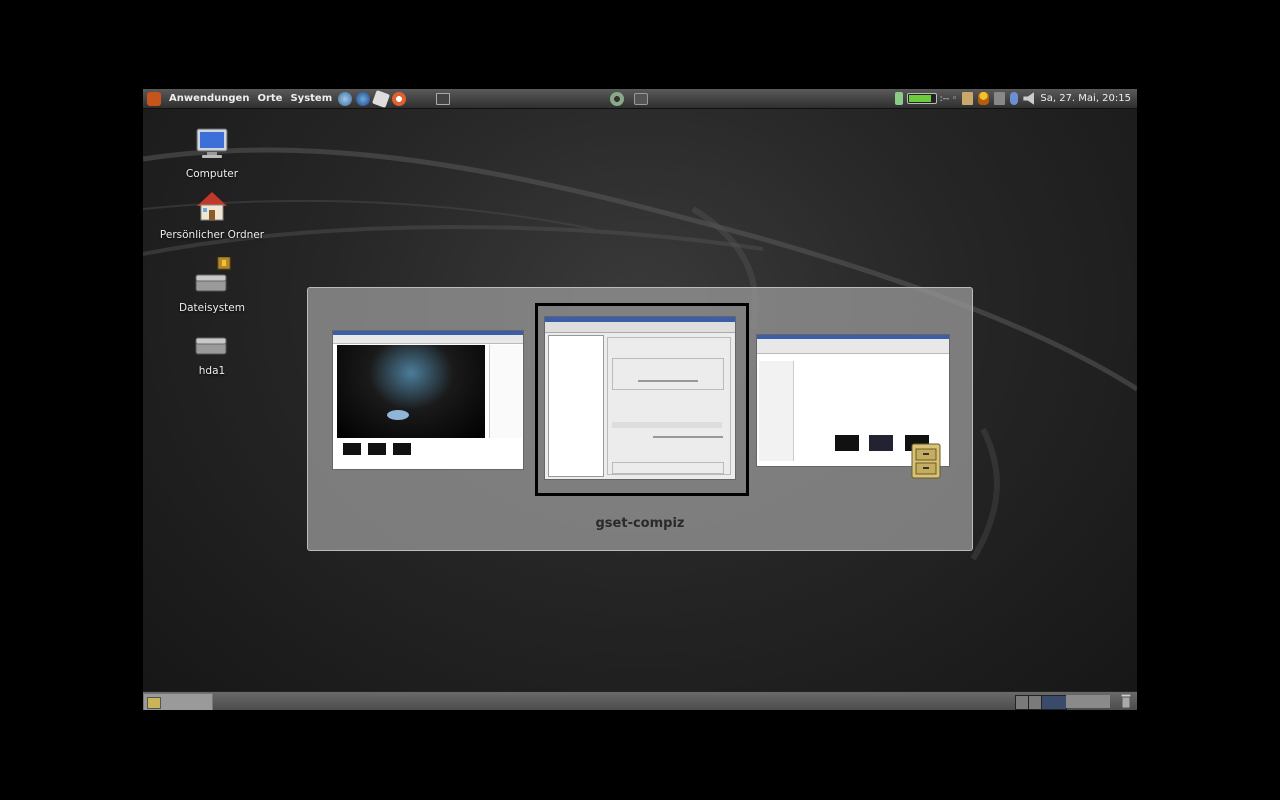  Describe the element at coordinates (617, 98) in the screenshot. I see `compiz-gear-icon` at that location.